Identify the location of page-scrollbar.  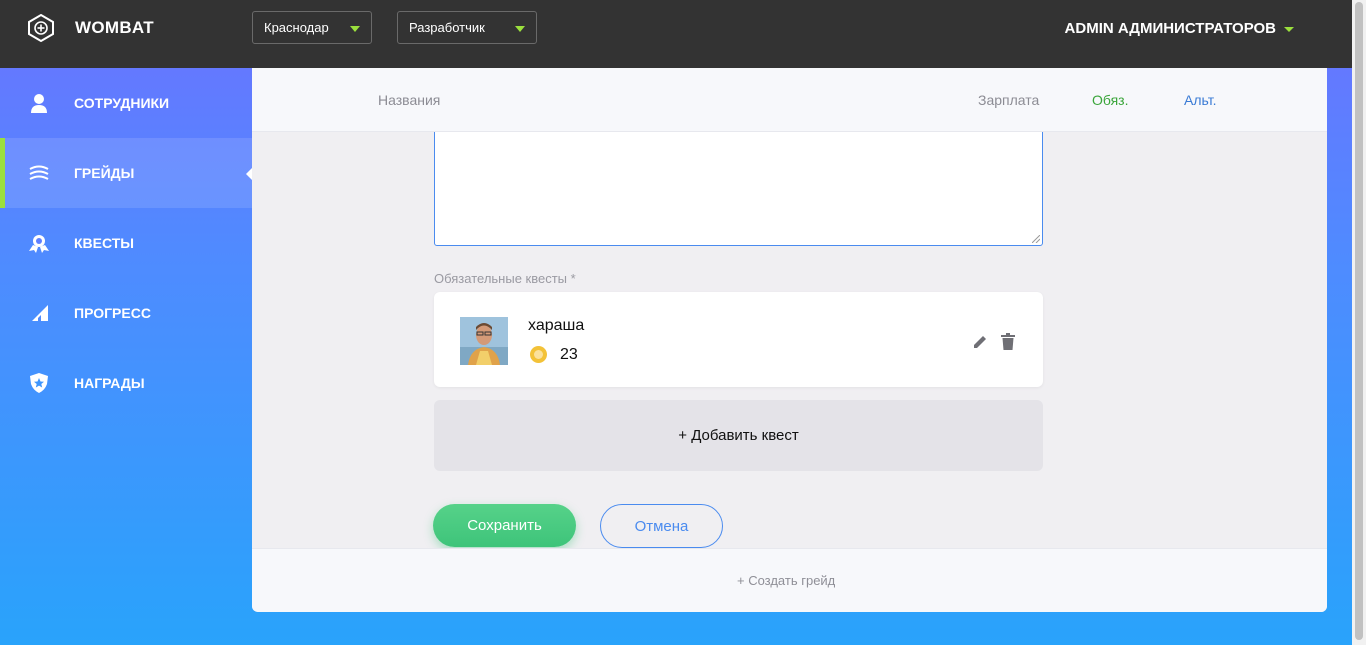
(1359, 322).